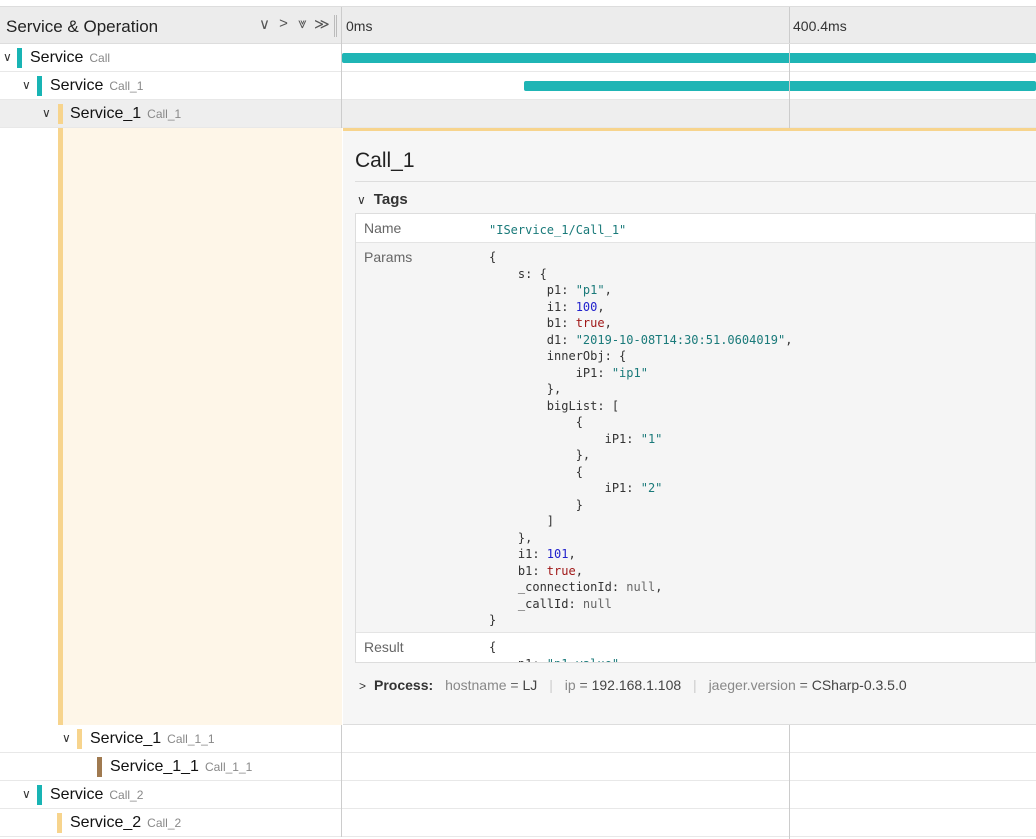  I want to click on span-name: Service Call_2, so click(97, 794).